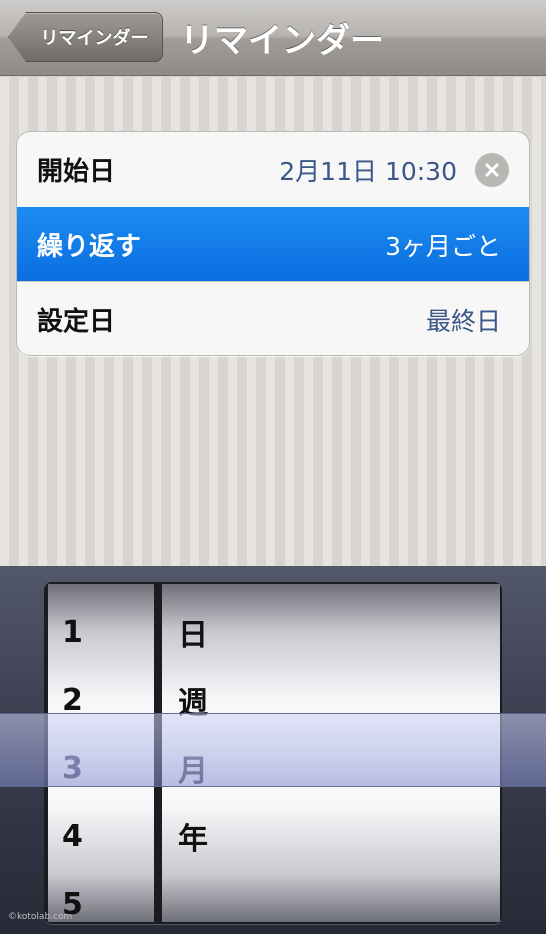 The height and width of the screenshot is (934, 546). What do you see at coordinates (368, 171) in the screenshot?
I see `start-date-value: 2月11日 10:30` at bounding box center [368, 171].